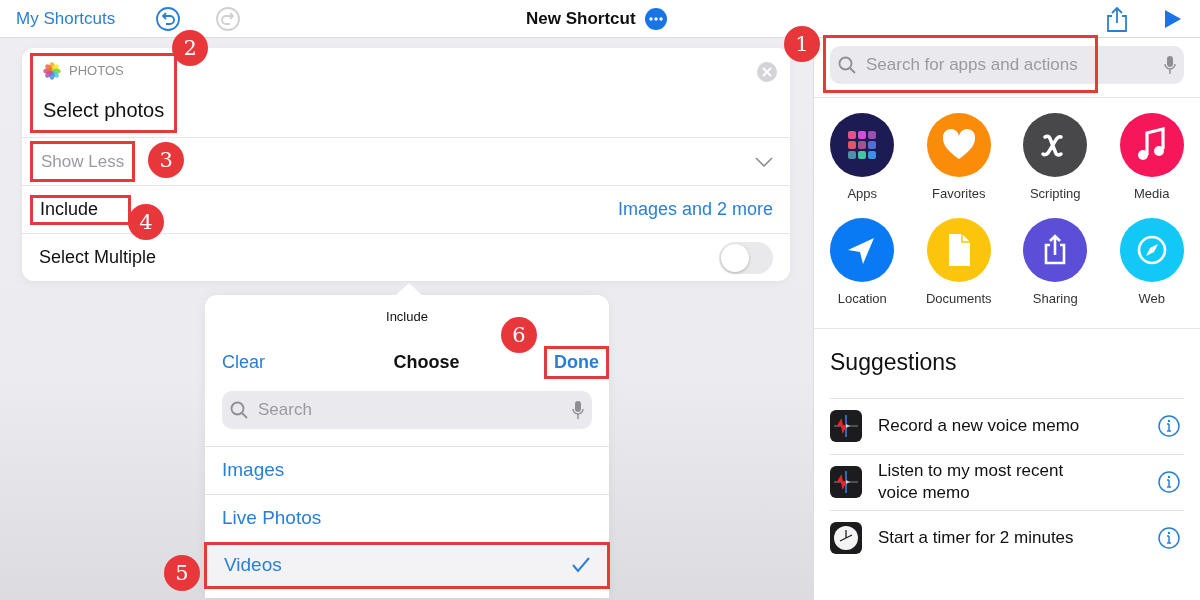  What do you see at coordinates (146, 221) in the screenshot?
I see `callout-number: 4` at bounding box center [146, 221].